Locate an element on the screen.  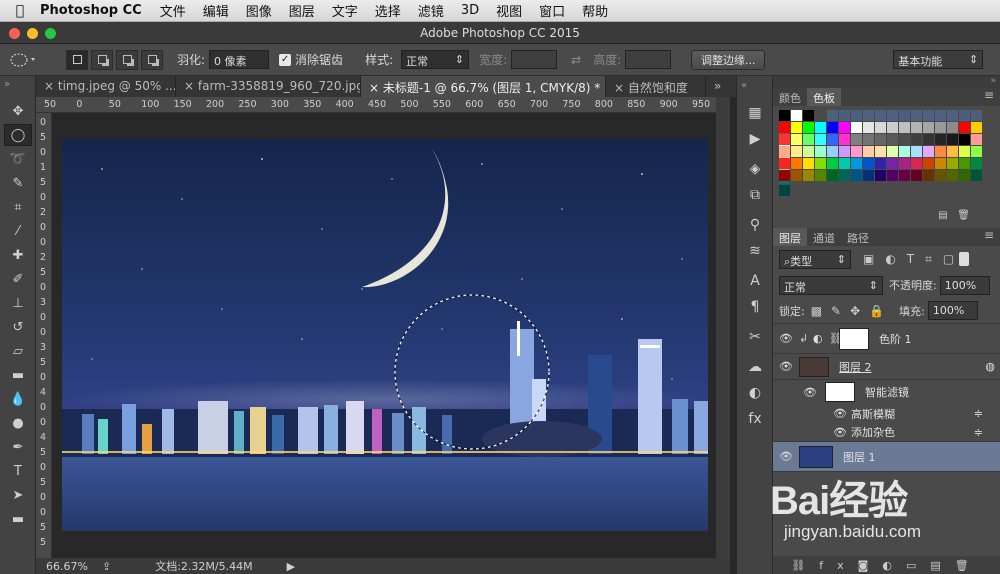
swatches-grid is located at coordinates (886, 158).